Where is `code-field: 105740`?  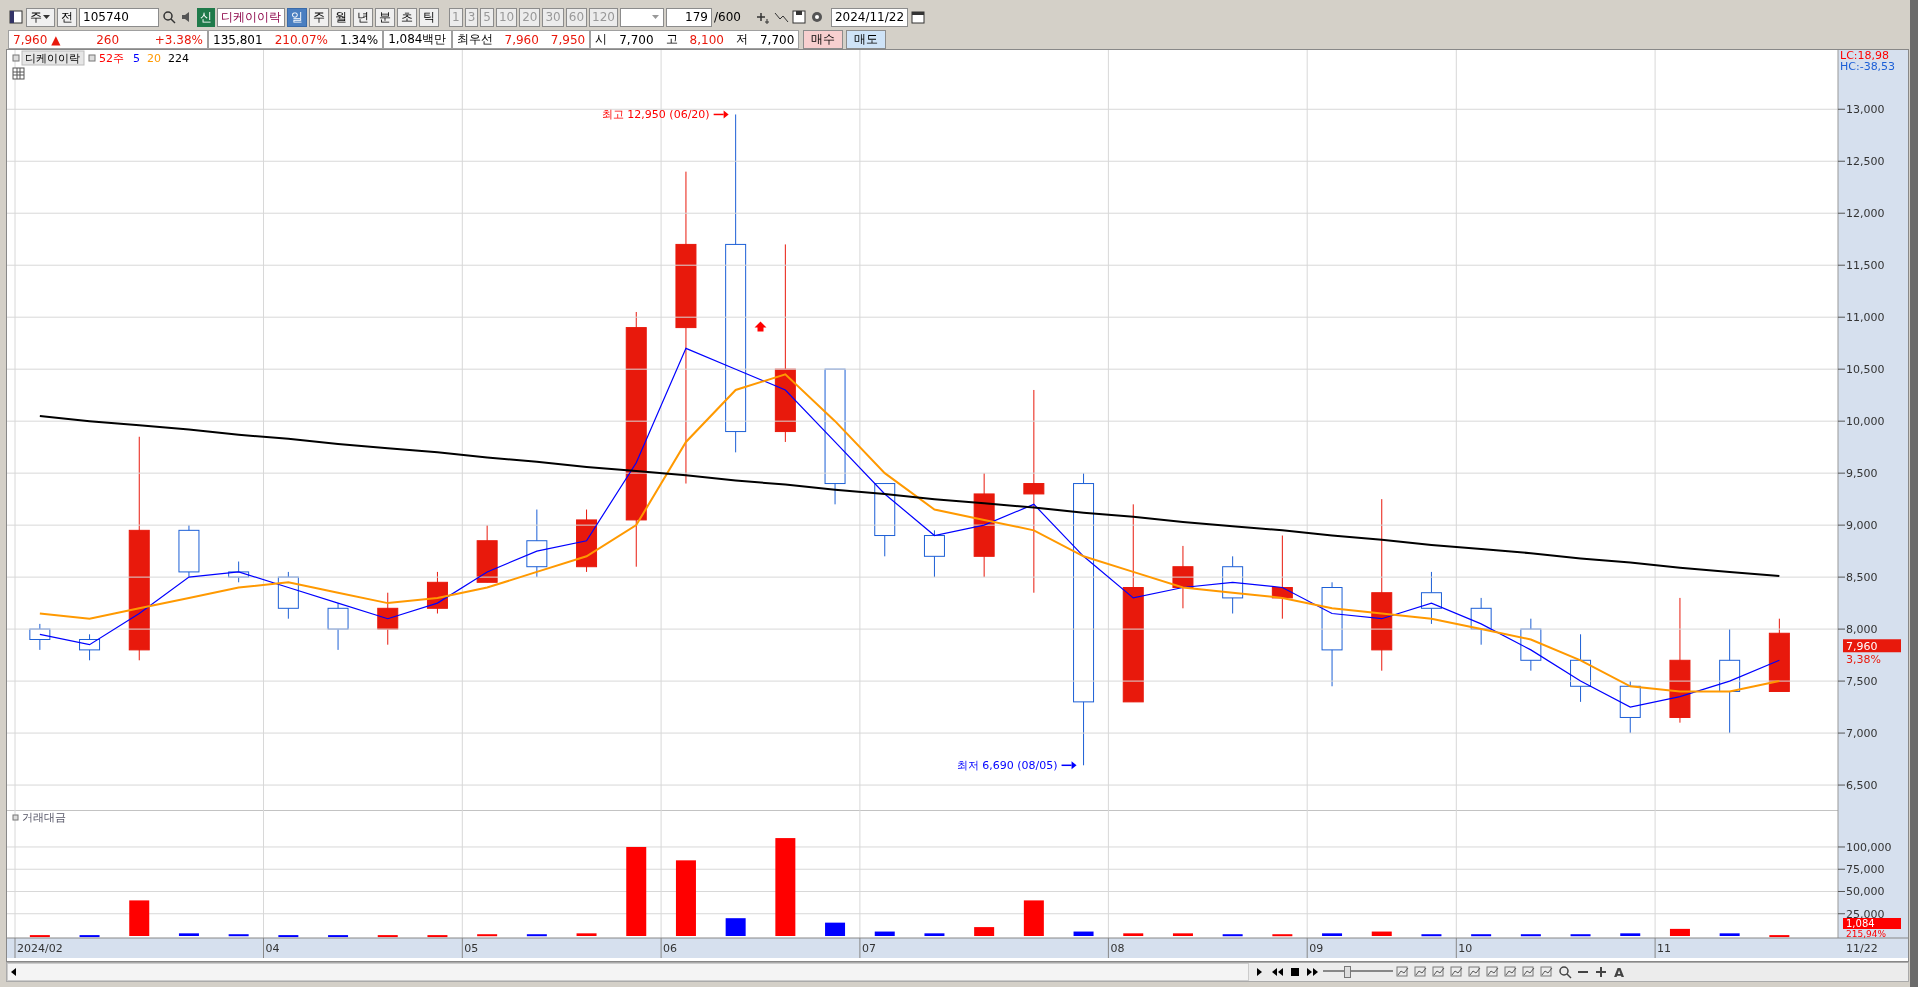
code-field: 105740 is located at coordinates (119, 17).